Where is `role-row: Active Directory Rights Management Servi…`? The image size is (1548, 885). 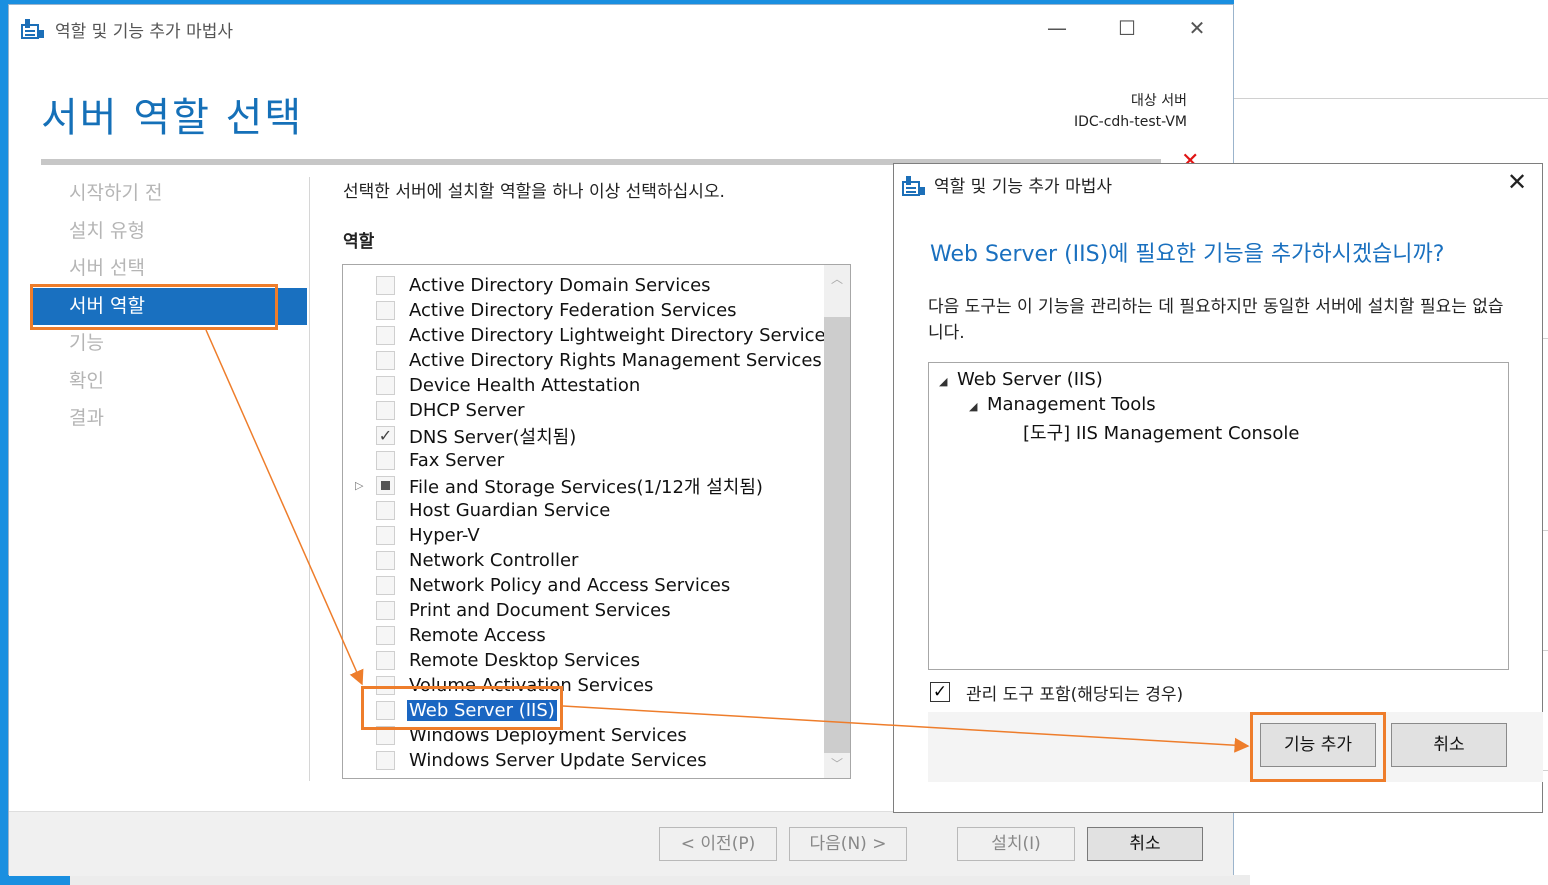 role-row: Active Directory Rights Management Servi… is located at coordinates (583, 360).